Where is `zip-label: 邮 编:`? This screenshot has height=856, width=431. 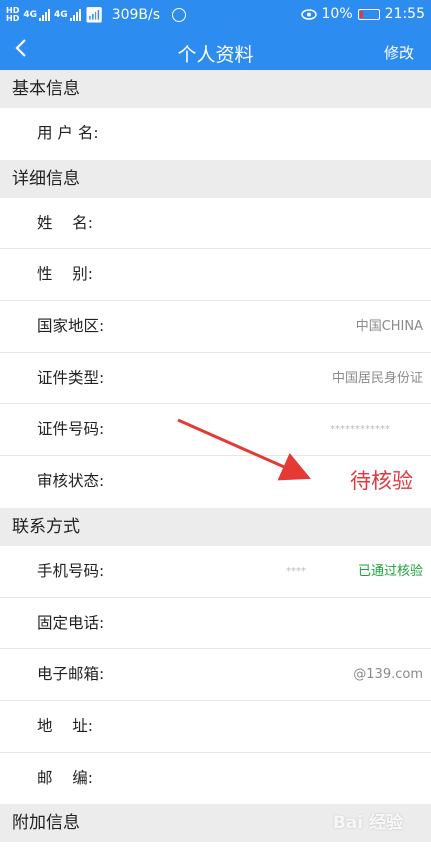
zip-label: 邮 编: is located at coordinates (65, 777).